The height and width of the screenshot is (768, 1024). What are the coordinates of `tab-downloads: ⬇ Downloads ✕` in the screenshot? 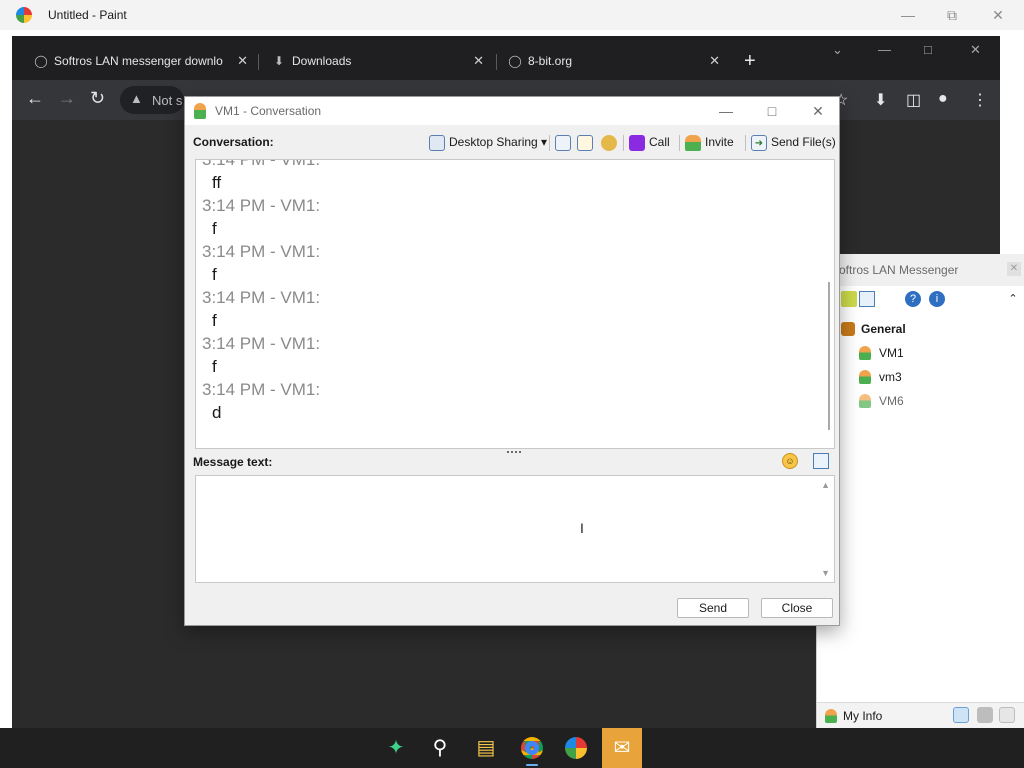 It's located at (377, 61).